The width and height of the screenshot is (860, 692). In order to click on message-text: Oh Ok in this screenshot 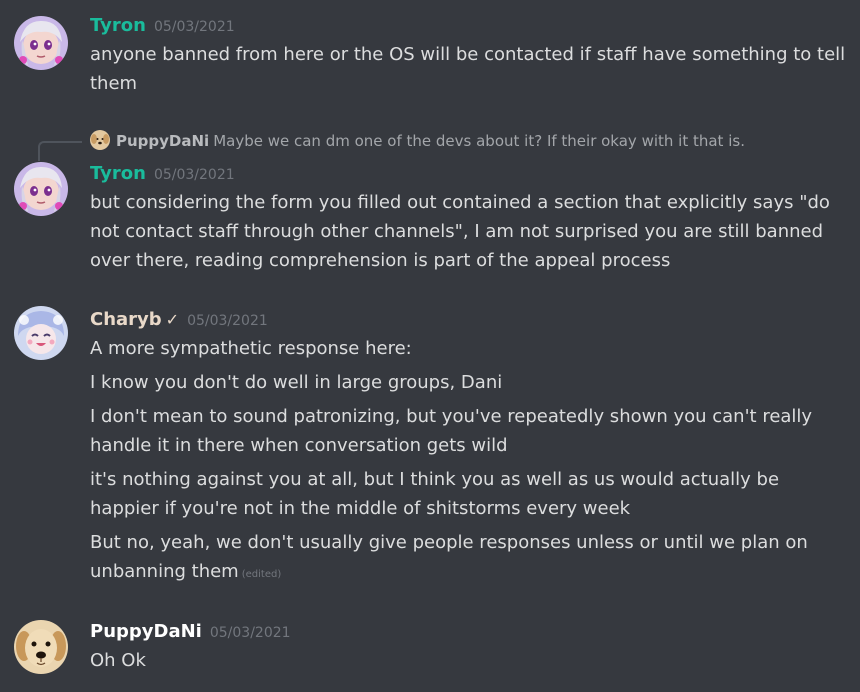, I will do `click(118, 660)`.